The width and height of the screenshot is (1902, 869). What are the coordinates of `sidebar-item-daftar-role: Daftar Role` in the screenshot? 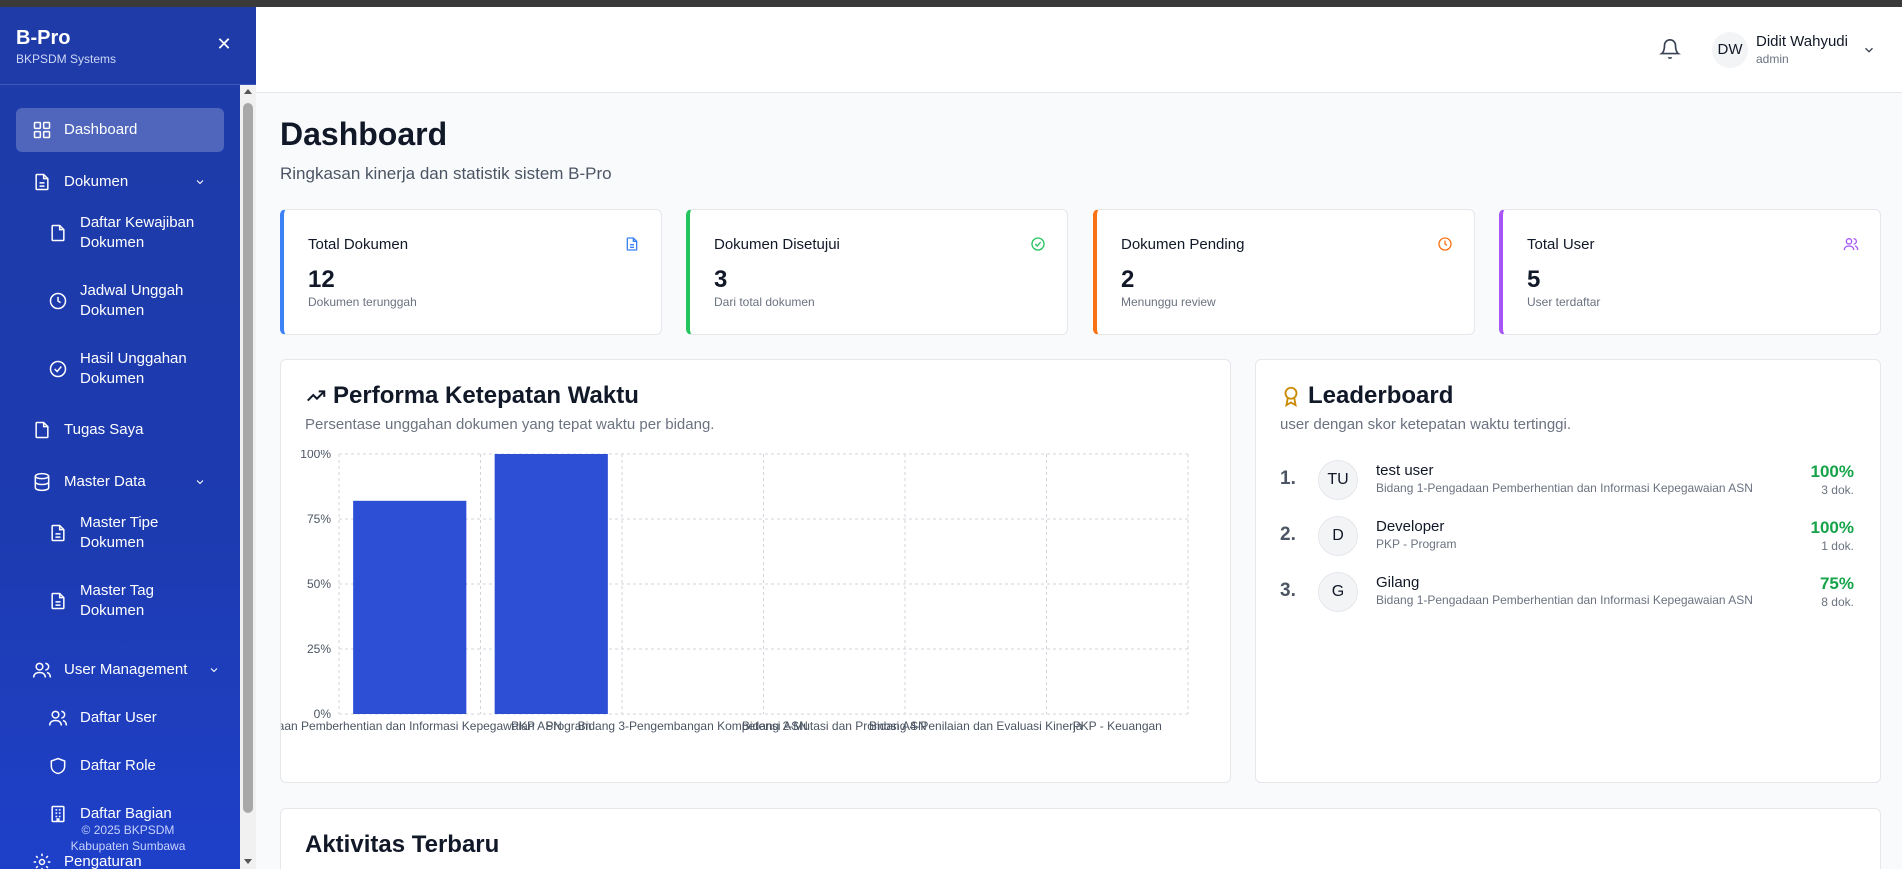 It's located at (120, 766).